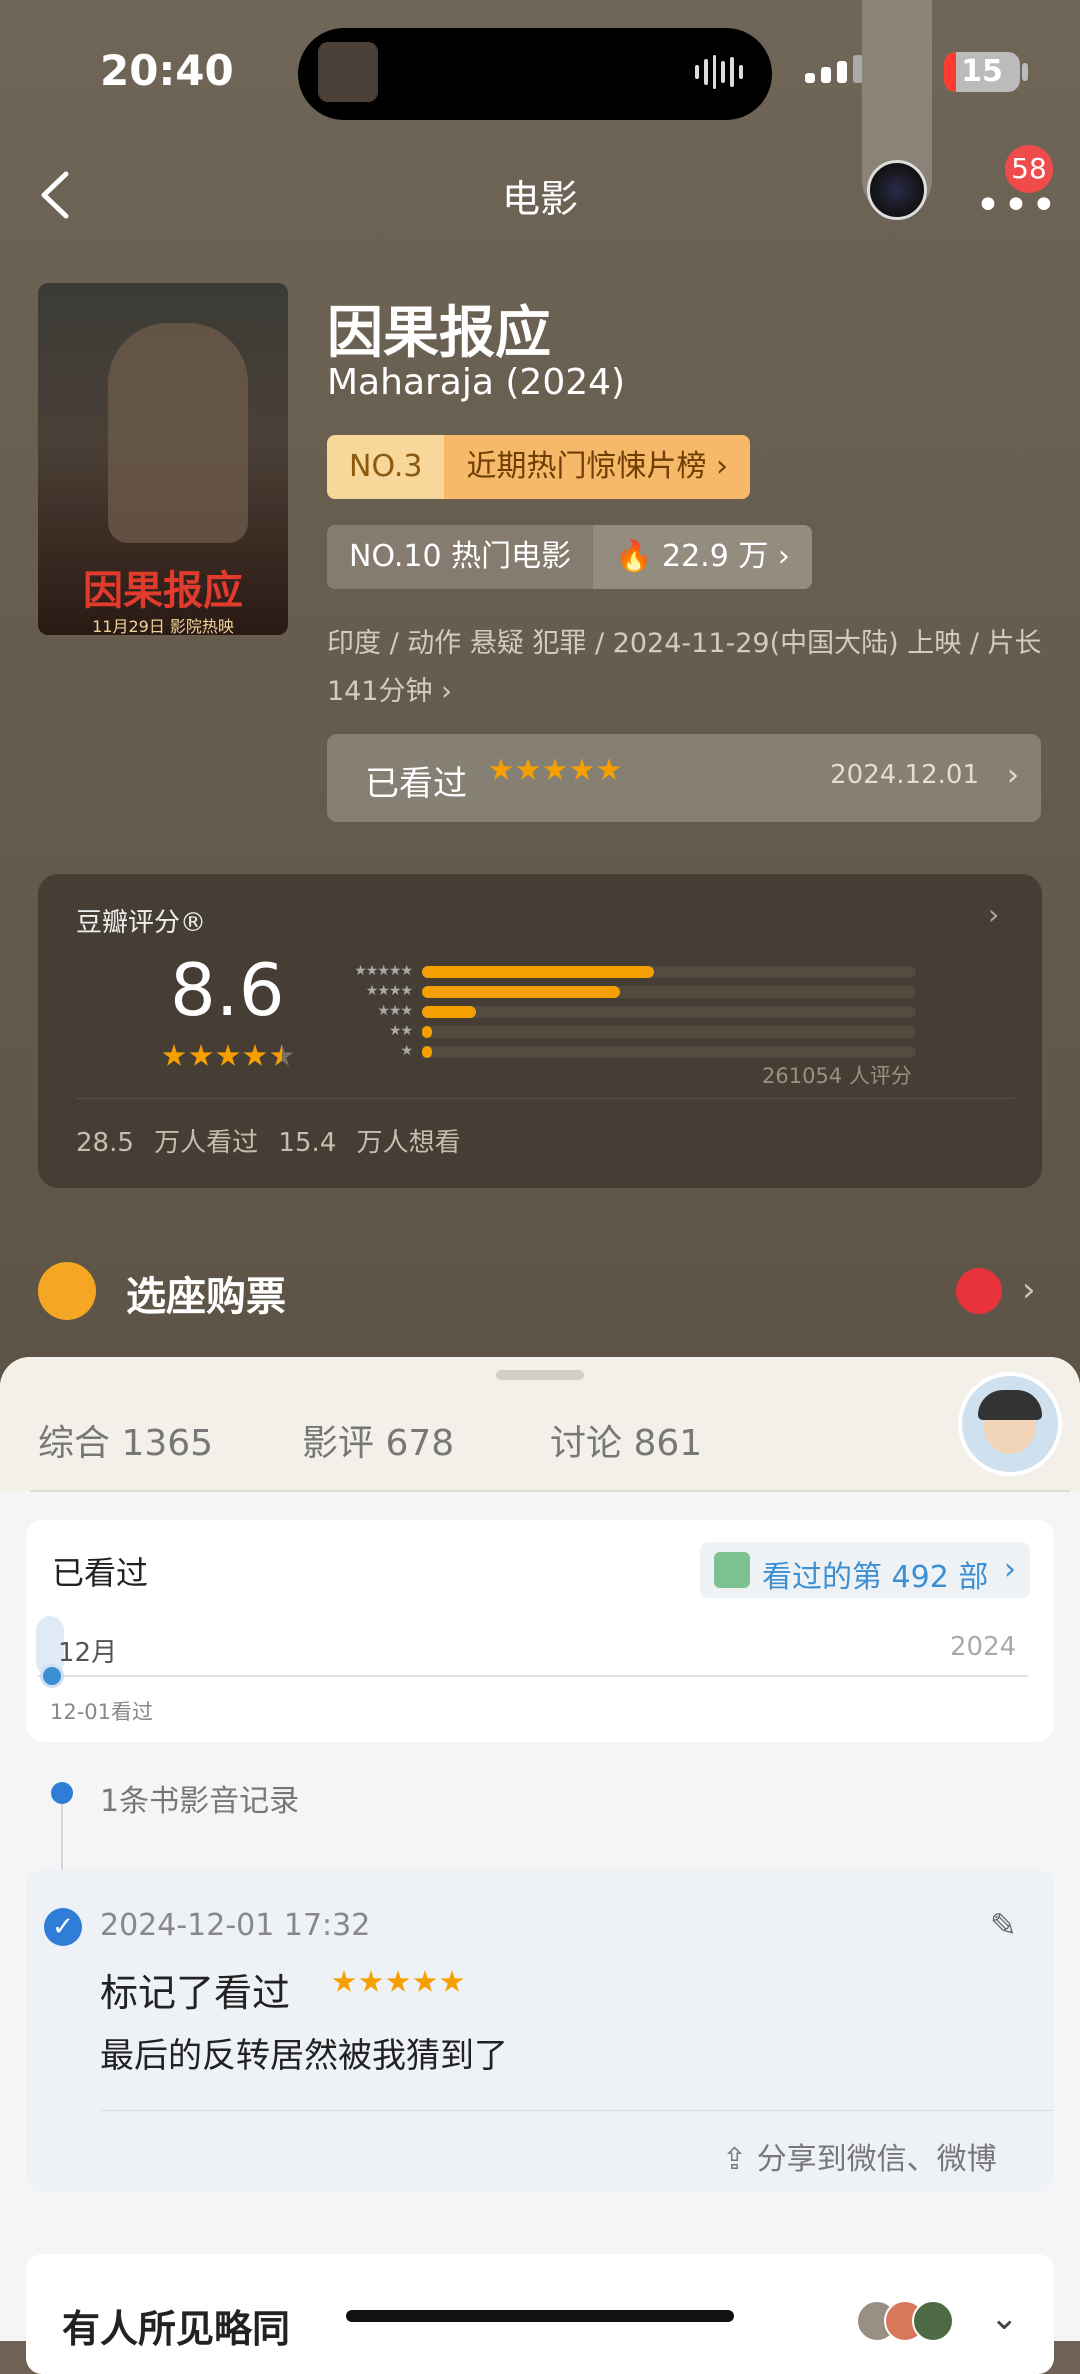 The height and width of the screenshot is (2374, 1080). What do you see at coordinates (875, 1577) in the screenshot?
I see `watched-count-text: 看过的第 492 部` at bounding box center [875, 1577].